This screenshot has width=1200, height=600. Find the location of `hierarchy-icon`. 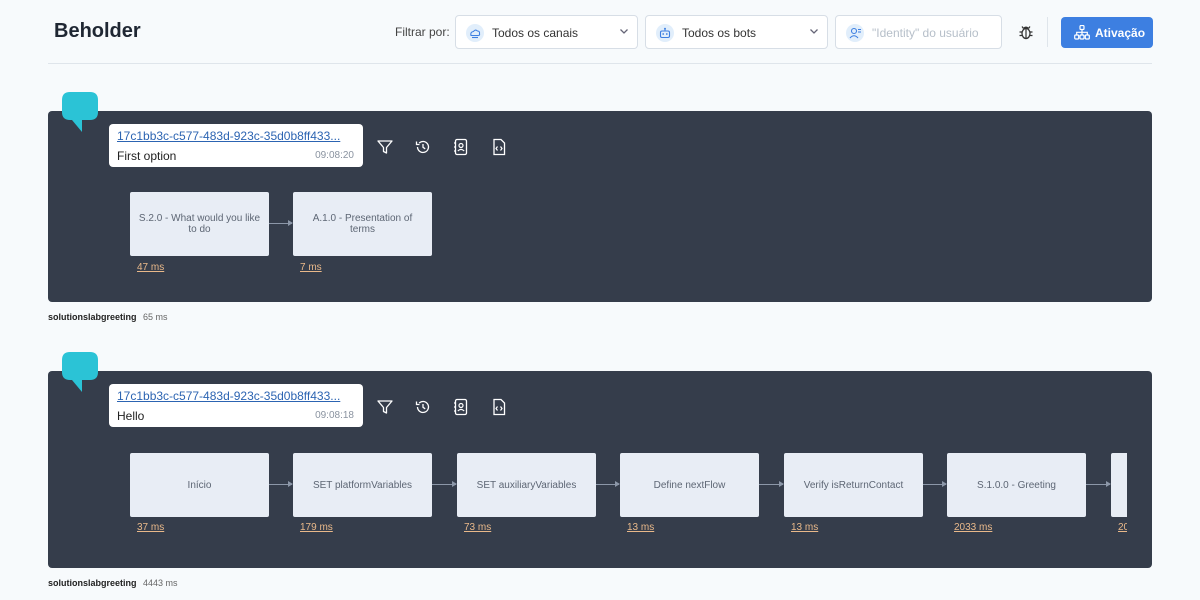

hierarchy-icon is located at coordinates (1082, 32).